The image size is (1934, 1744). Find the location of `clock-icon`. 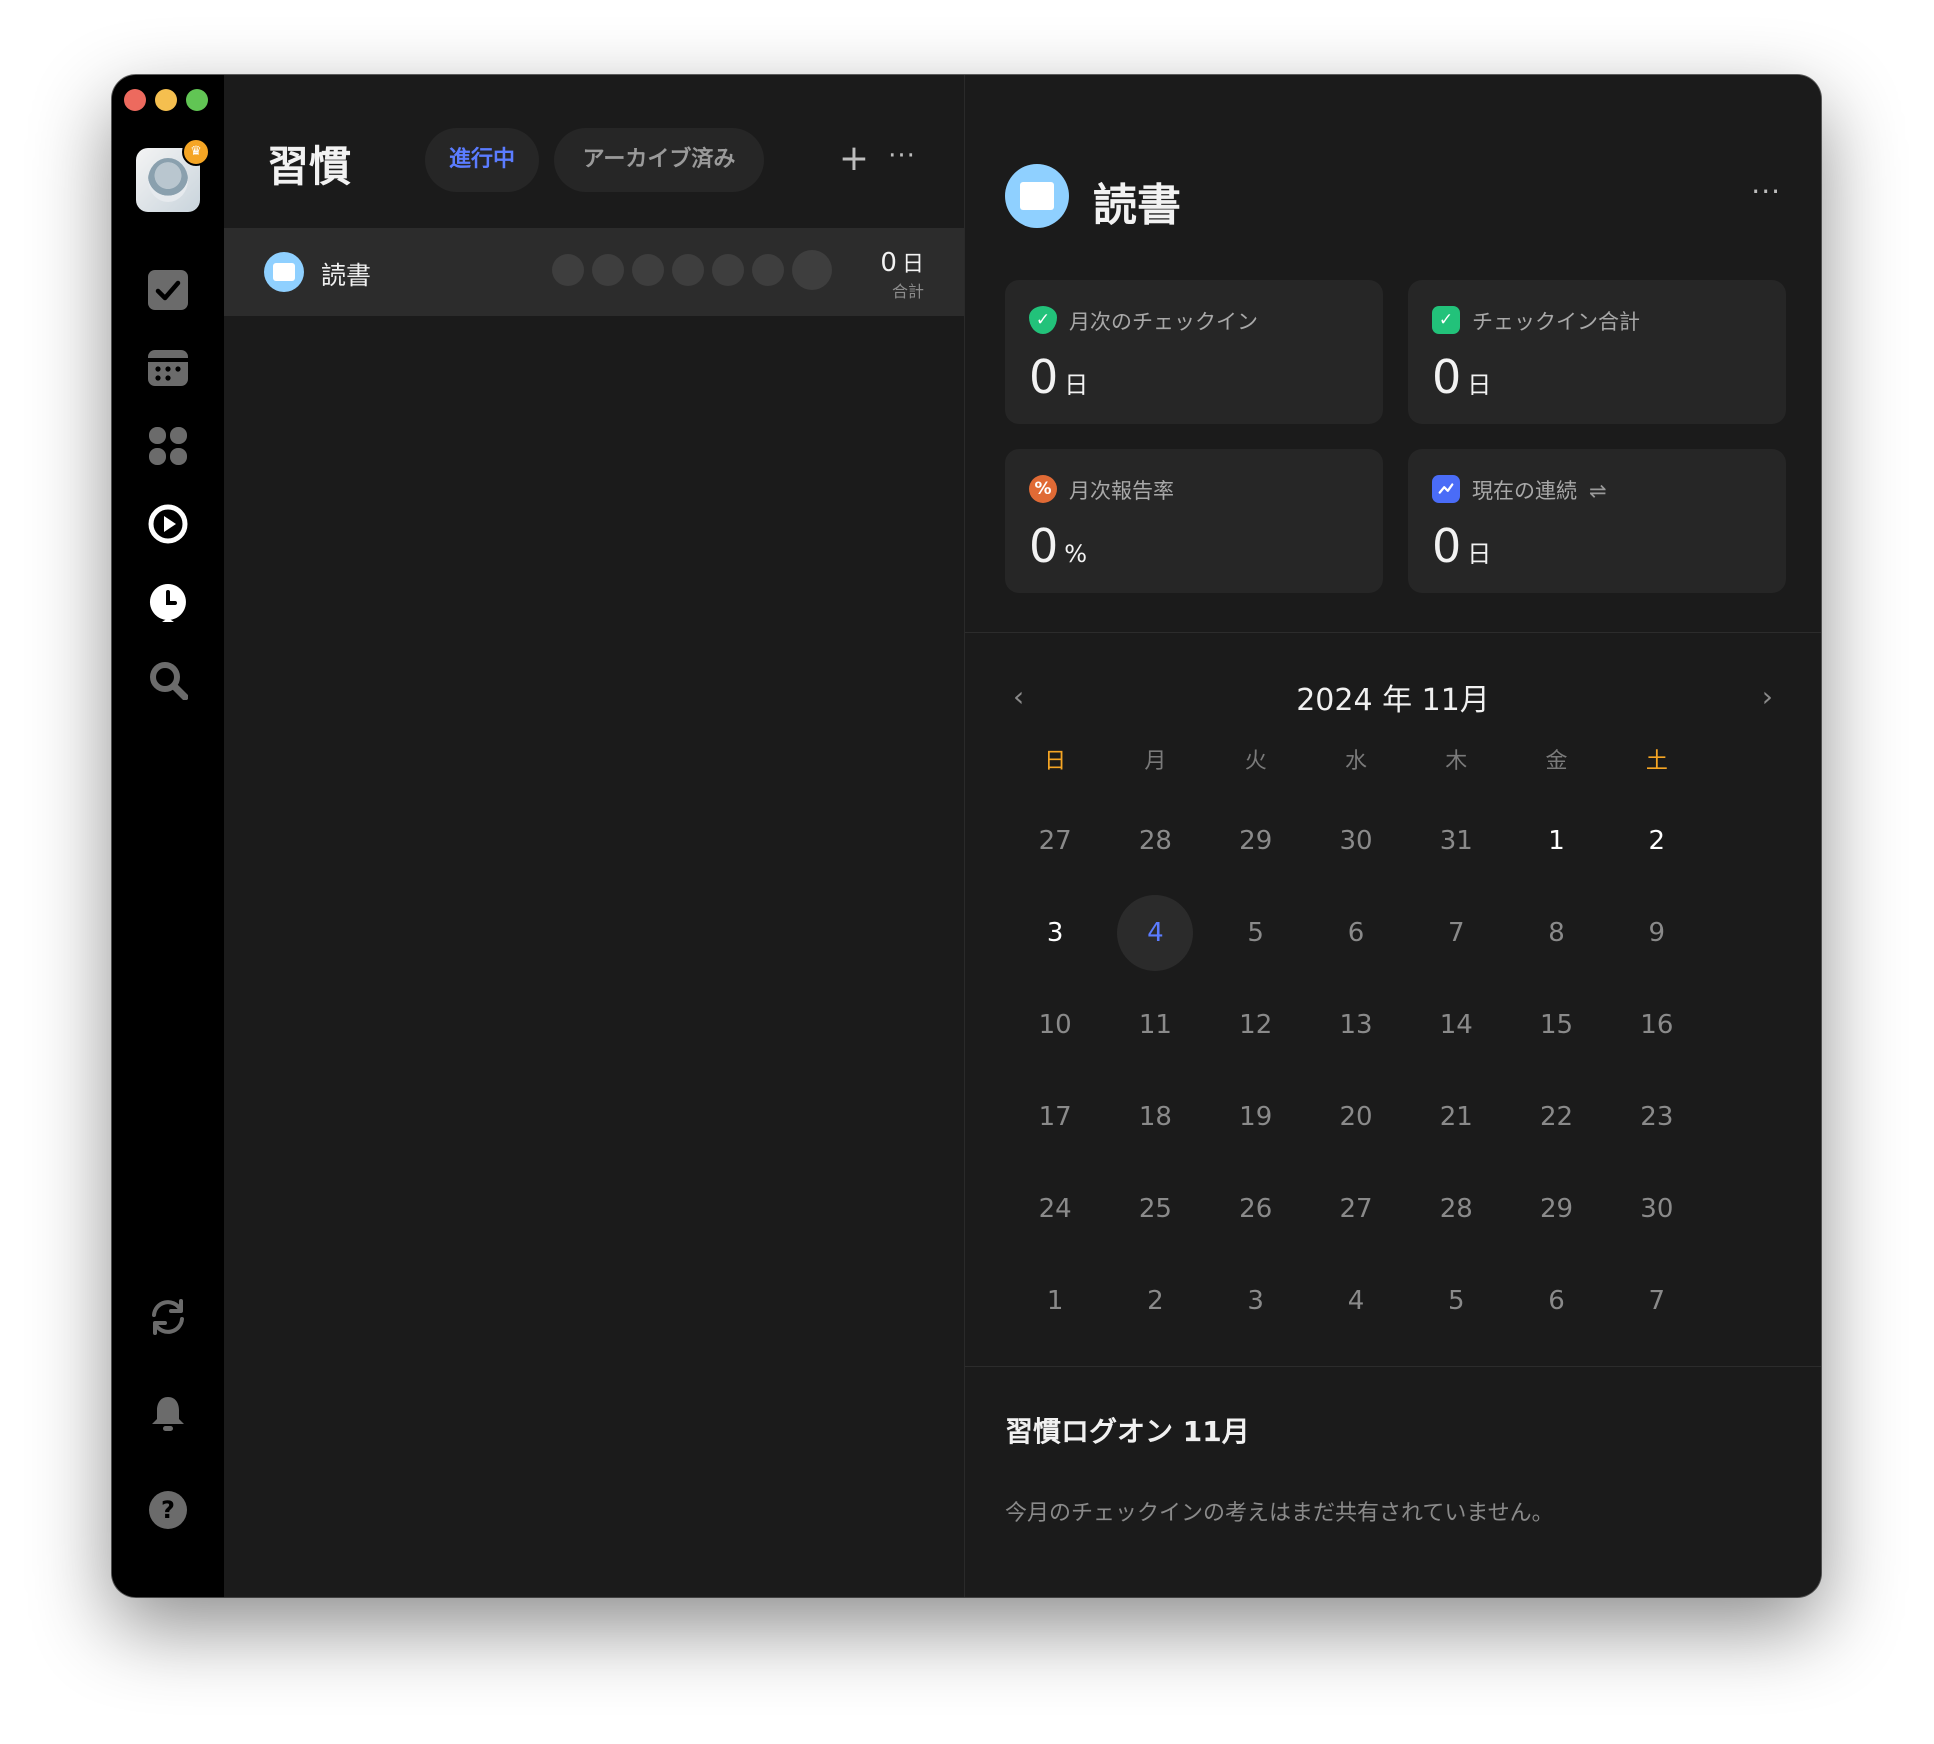

clock-icon is located at coordinates (167, 603).